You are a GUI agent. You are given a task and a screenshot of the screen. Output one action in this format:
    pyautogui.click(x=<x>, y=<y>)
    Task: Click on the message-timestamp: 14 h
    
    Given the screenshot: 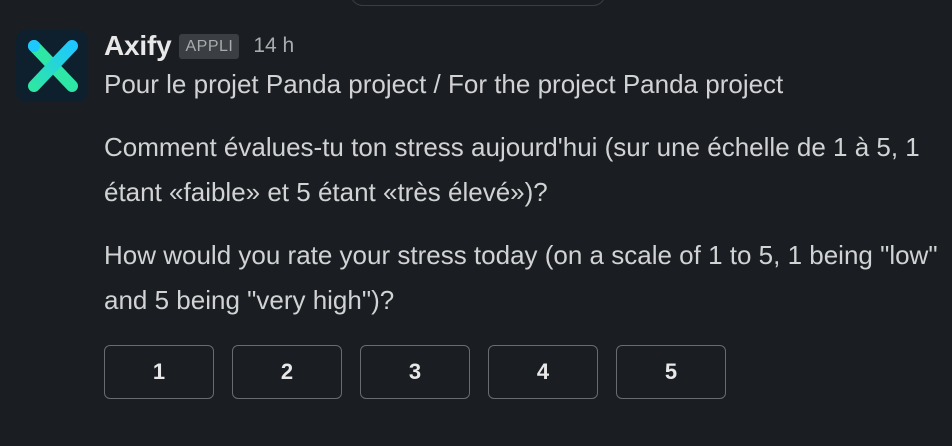 What is the action you would take?
    pyautogui.click(x=273, y=46)
    